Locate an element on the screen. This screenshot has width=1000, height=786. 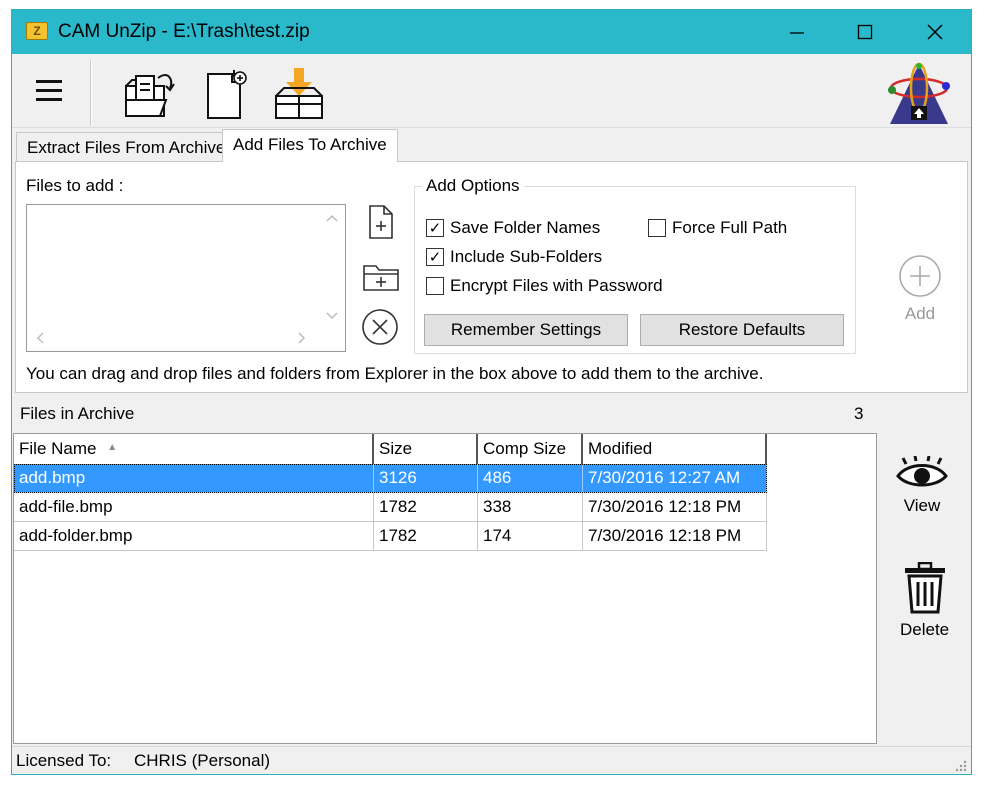
close-button is located at coordinates (935, 32).